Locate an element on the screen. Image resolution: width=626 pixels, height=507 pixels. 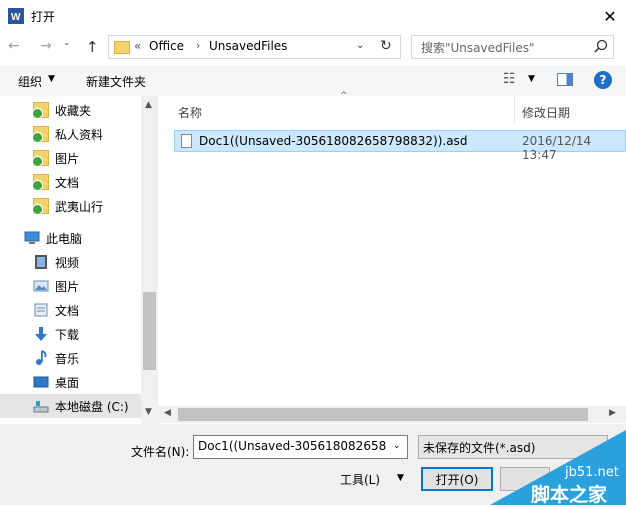
nav-item-private: 私人资料 is located at coordinates (68, 134).